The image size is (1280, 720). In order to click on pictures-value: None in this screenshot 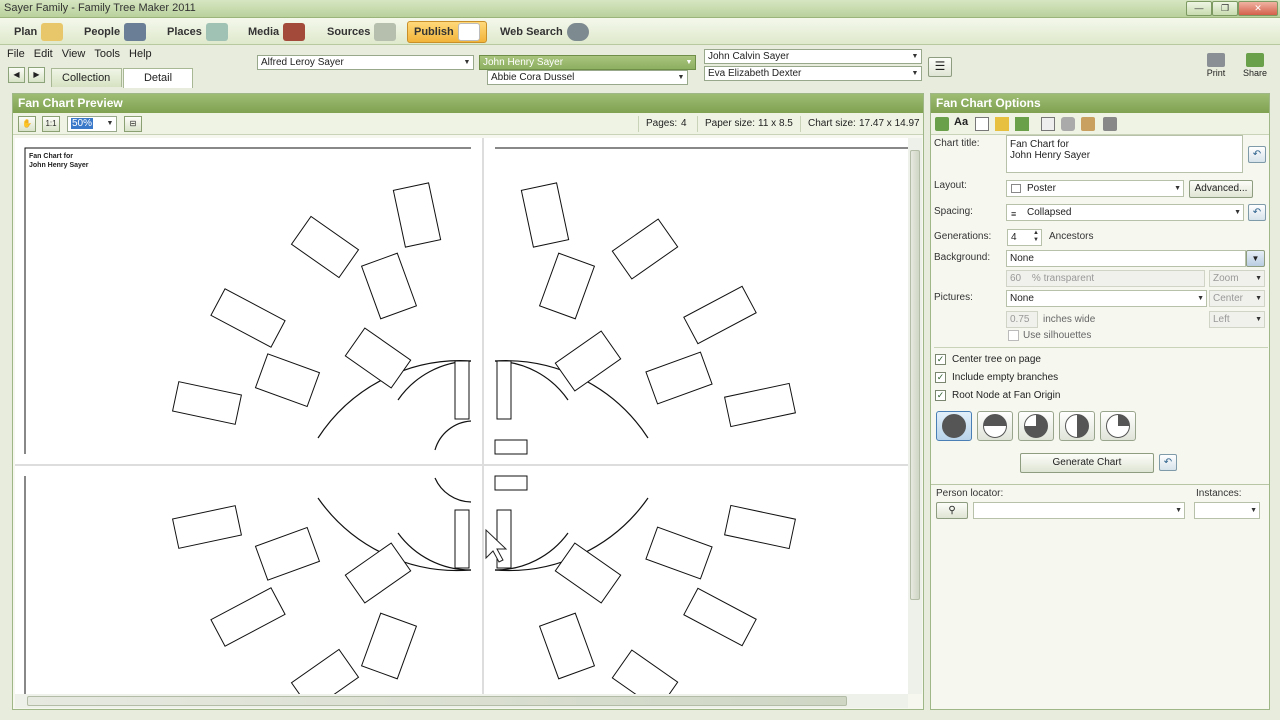, I will do `click(1022, 298)`.